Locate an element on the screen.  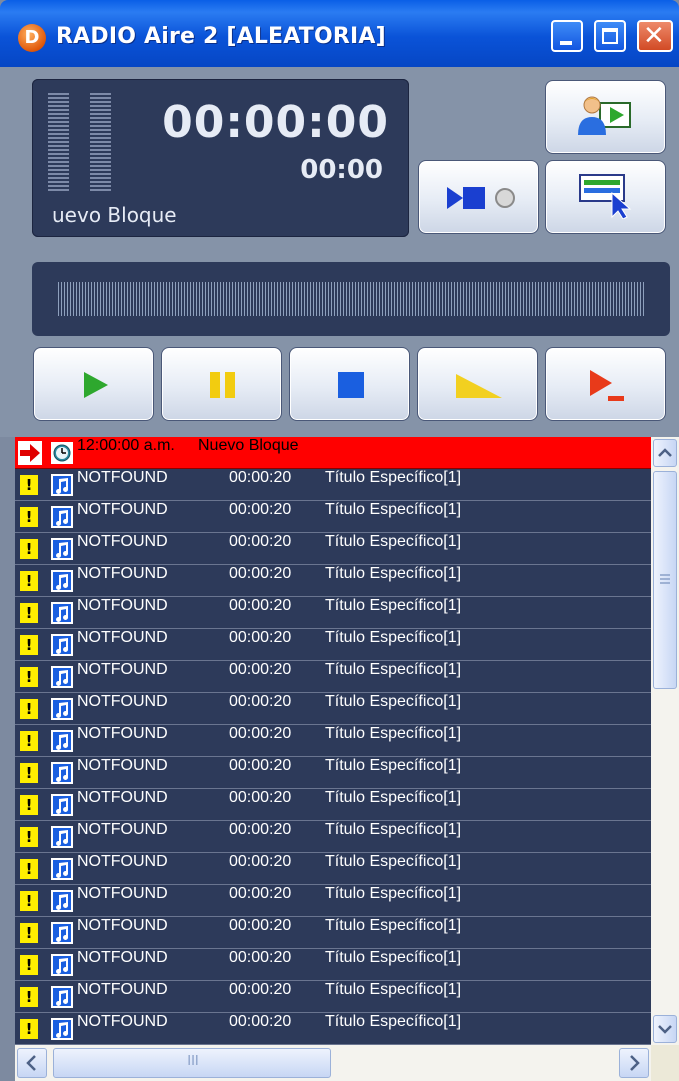
title-bar: D RADIO Aire 2 [ALEATORIA] ✕ is located at coordinates (339, 33).